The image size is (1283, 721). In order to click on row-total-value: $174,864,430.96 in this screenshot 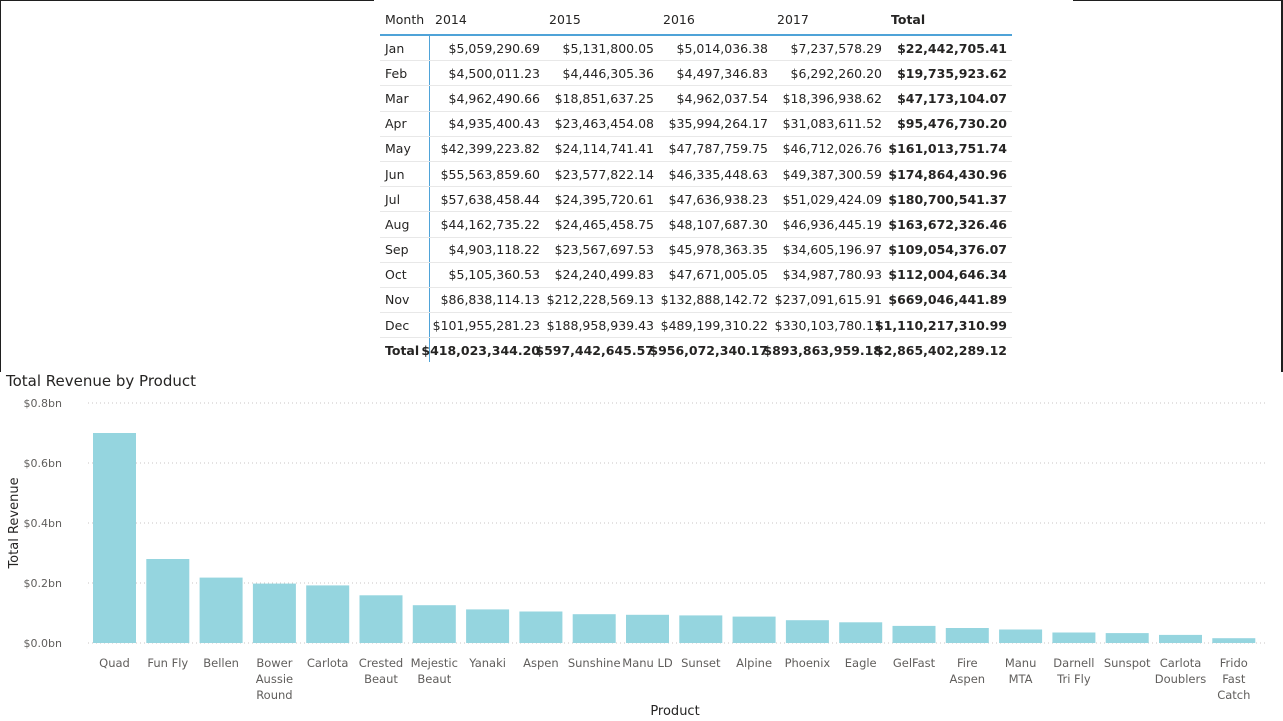, I will do `click(947, 174)`.